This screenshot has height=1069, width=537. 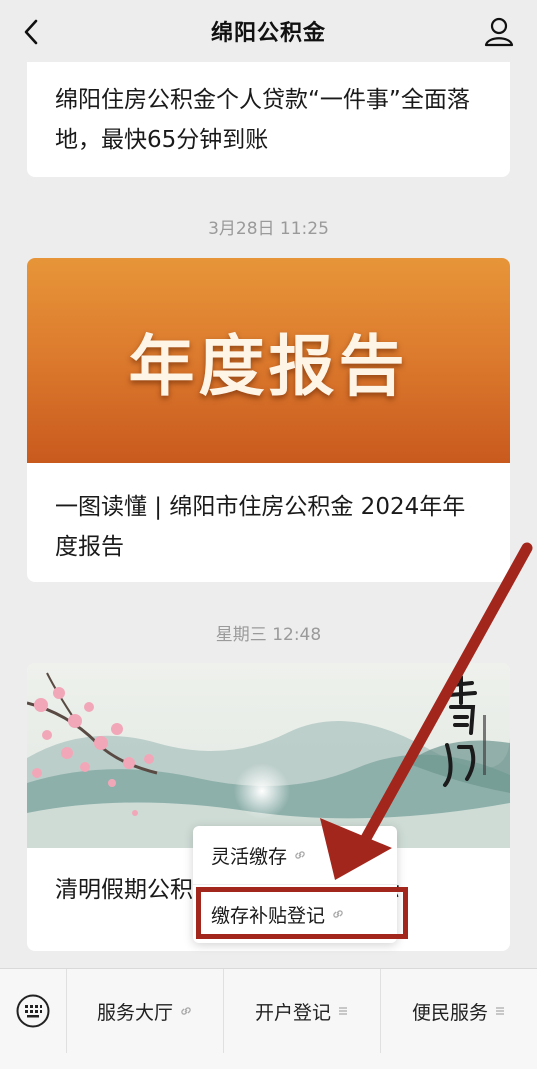 What do you see at coordinates (292, 1012) in the screenshot?
I see `menu-item-label: 开户登记` at bounding box center [292, 1012].